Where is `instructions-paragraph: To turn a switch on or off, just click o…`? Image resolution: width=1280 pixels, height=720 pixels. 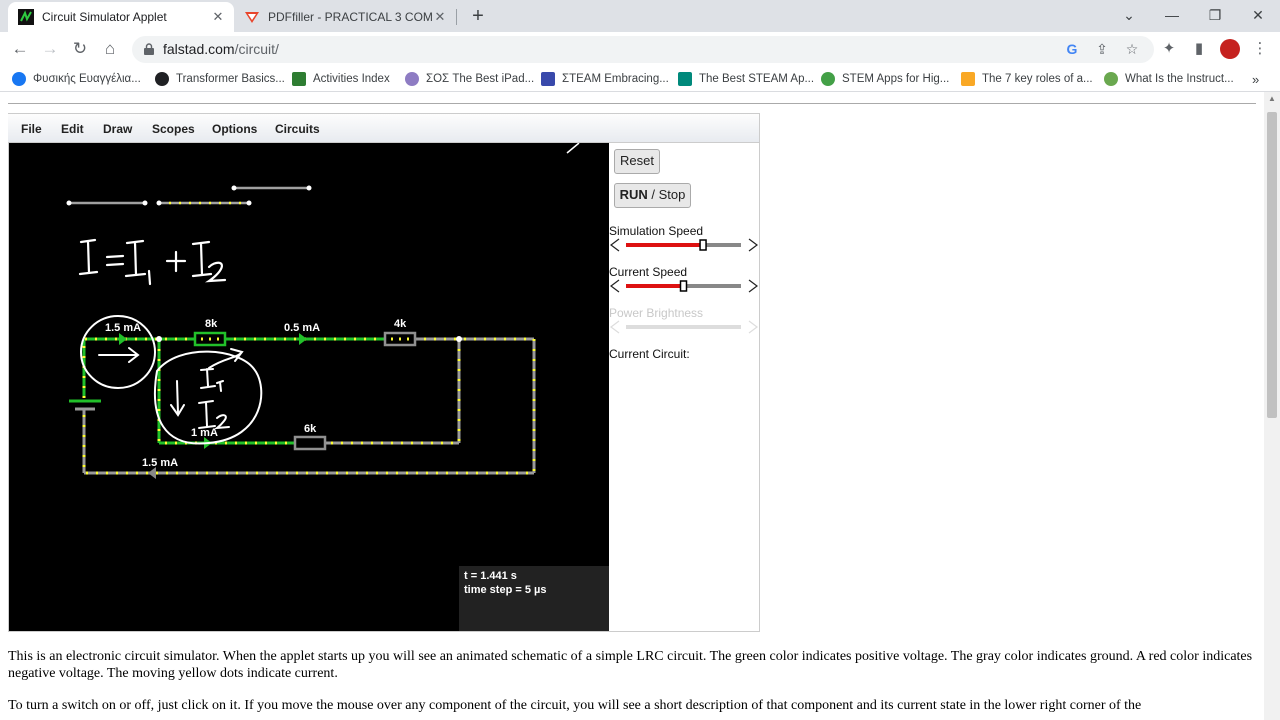 instructions-paragraph: To turn a switch on or off, just click o… is located at coordinates (575, 705).